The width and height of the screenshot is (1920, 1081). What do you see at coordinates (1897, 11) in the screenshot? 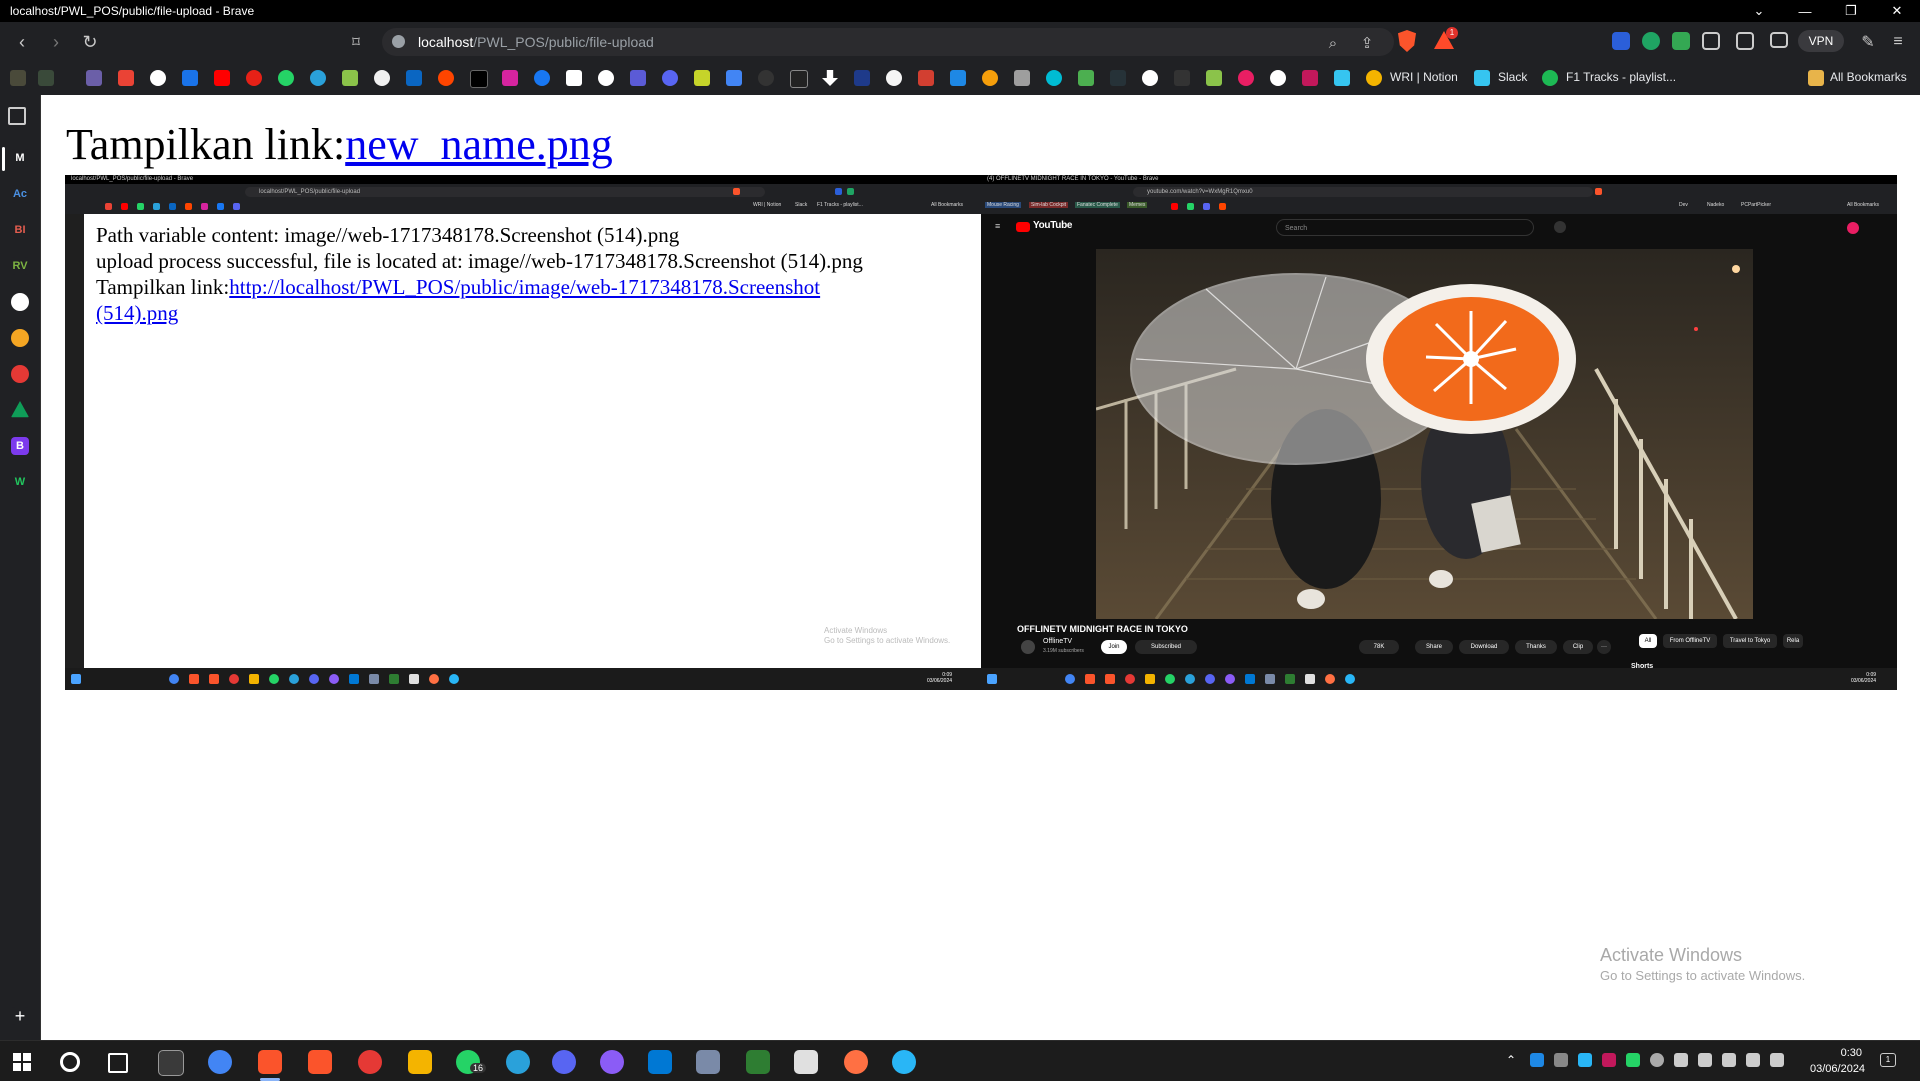
I see `close-button: ✕` at bounding box center [1897, 11].